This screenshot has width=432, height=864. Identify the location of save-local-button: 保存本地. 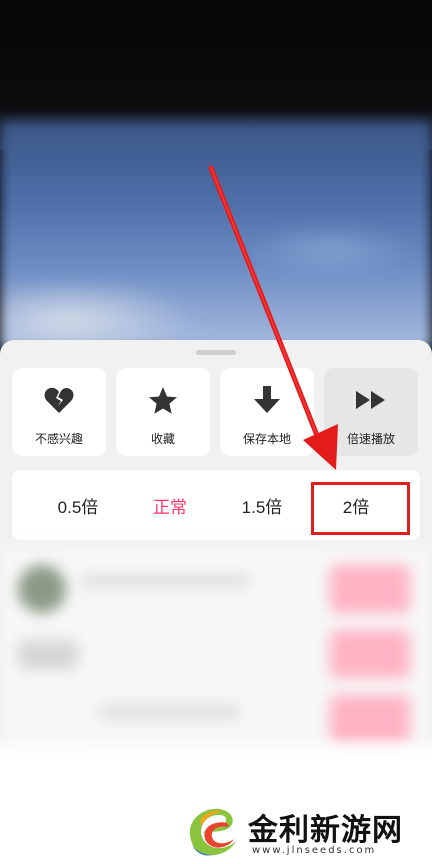
(267, 412).